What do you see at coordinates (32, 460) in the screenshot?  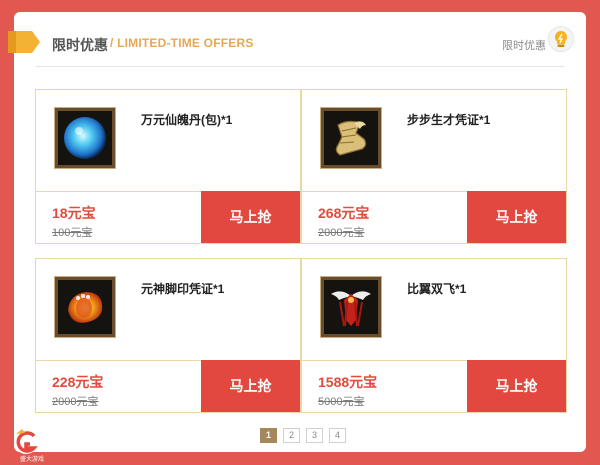 I see `logo-text: 盛大游戏` at bounding box center [32, 460].